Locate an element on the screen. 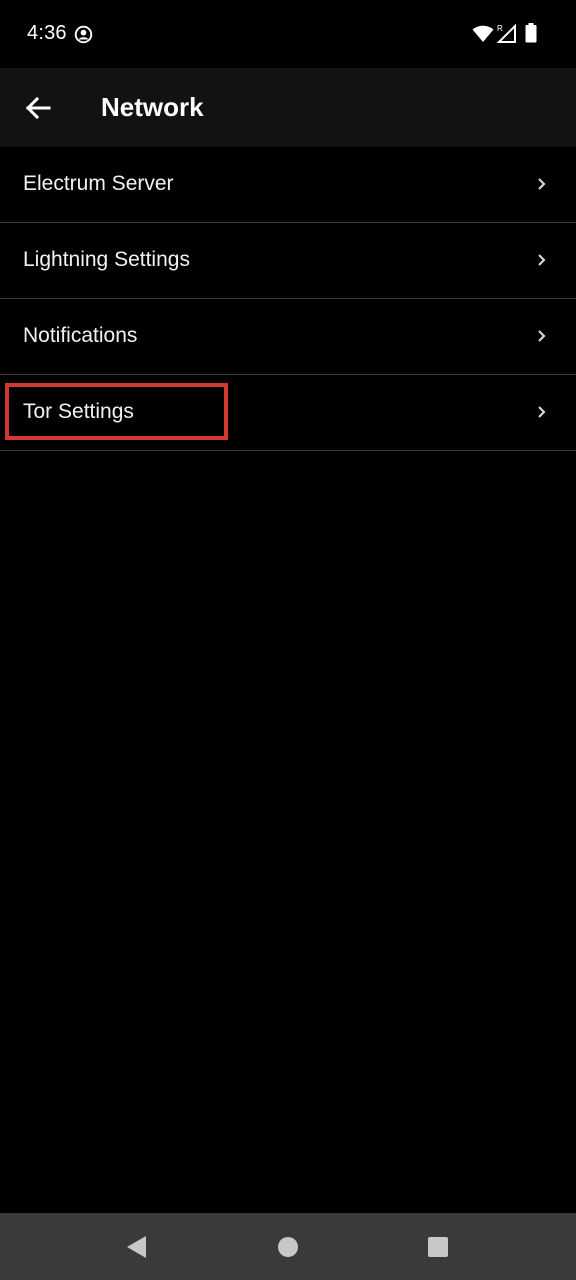 The width and height of the screenshot is (576, 1280). arrow-back-icon is located at coordinates (38, 108).